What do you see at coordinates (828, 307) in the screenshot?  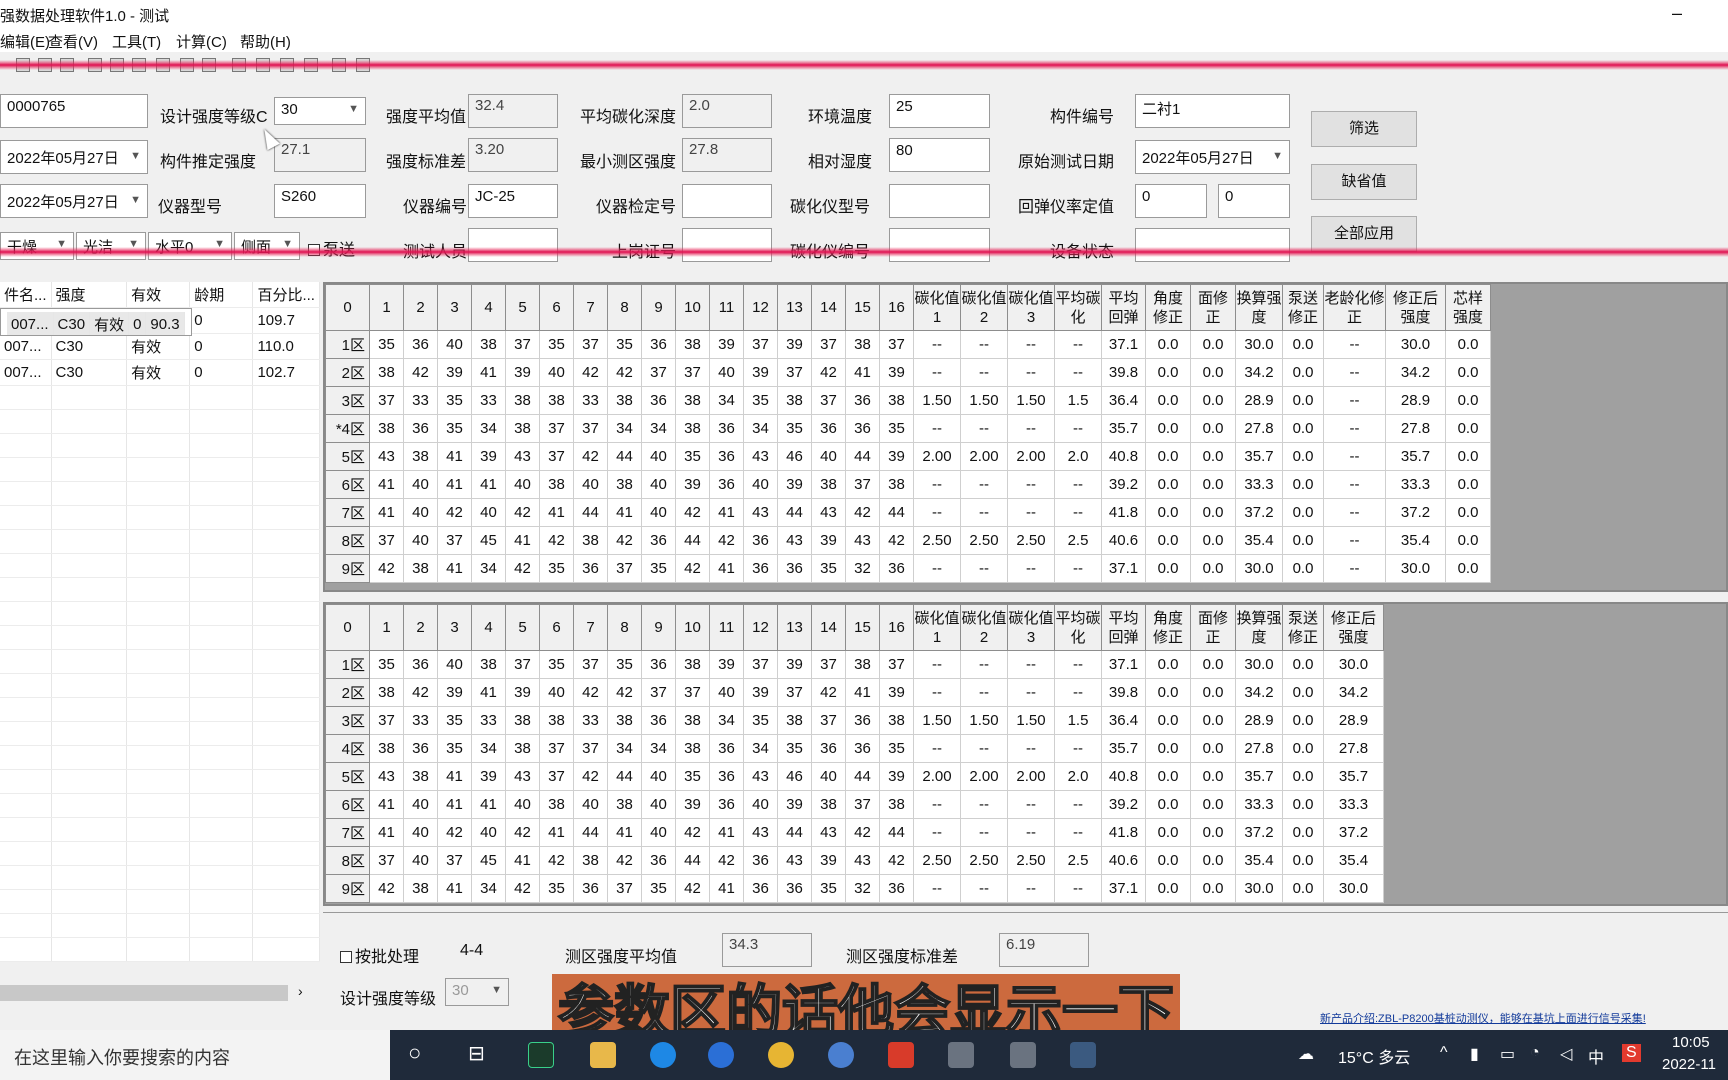 I see `grid-header-cell: 14` at bounding box center [828, 307].